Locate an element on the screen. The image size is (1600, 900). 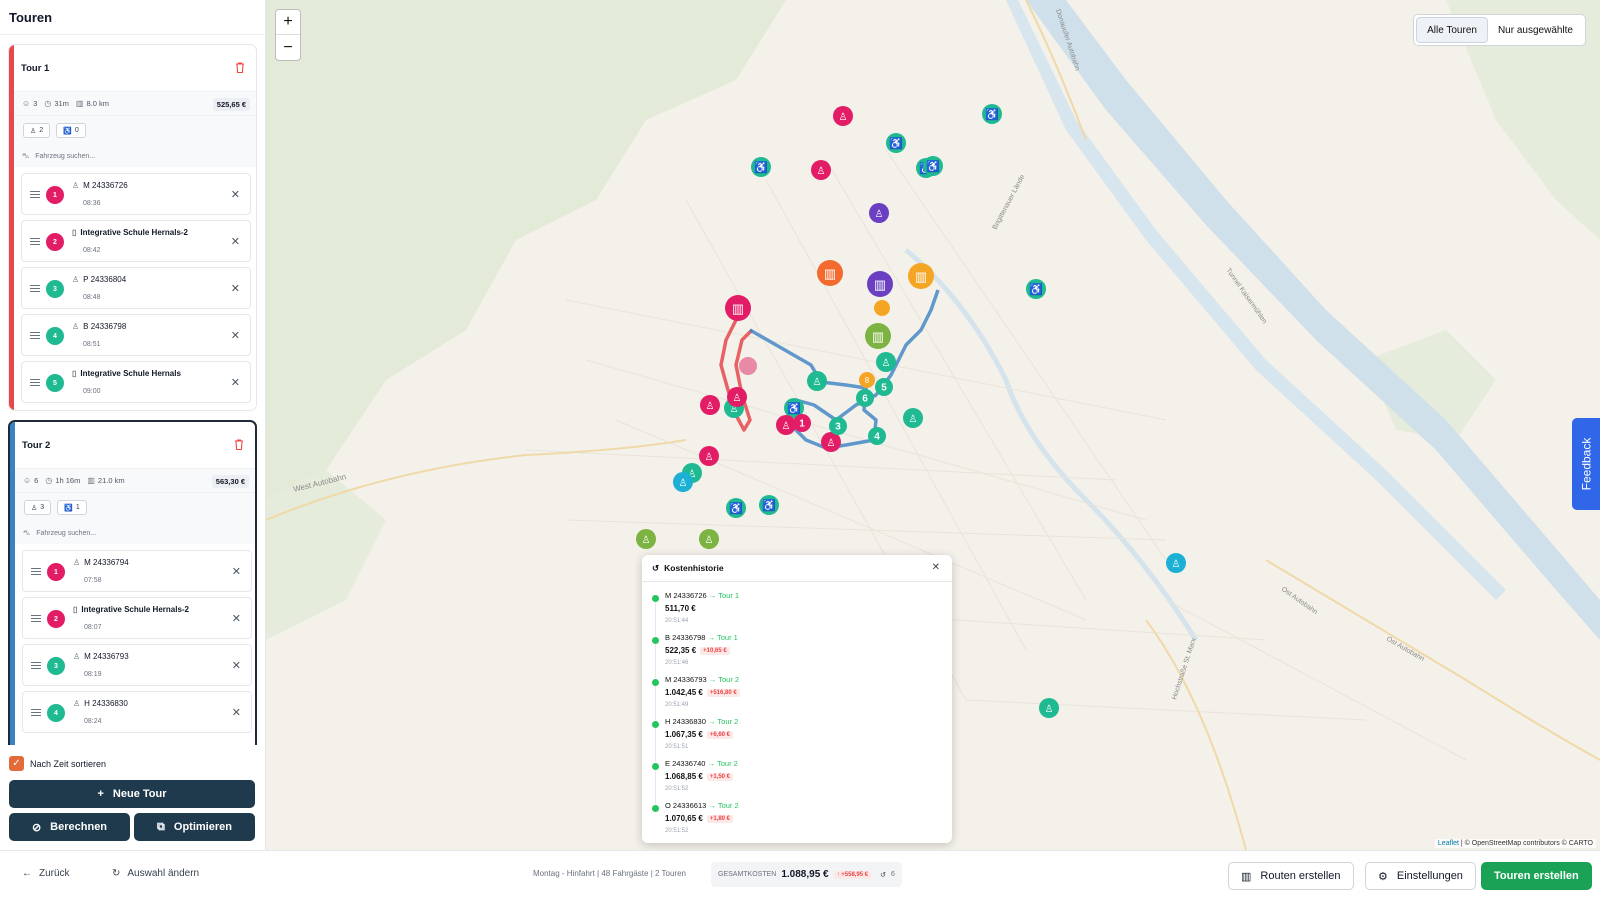
stop-item: 3 ♙ P 24336804 08:48 ✕ is located at coordinates (136, 288).